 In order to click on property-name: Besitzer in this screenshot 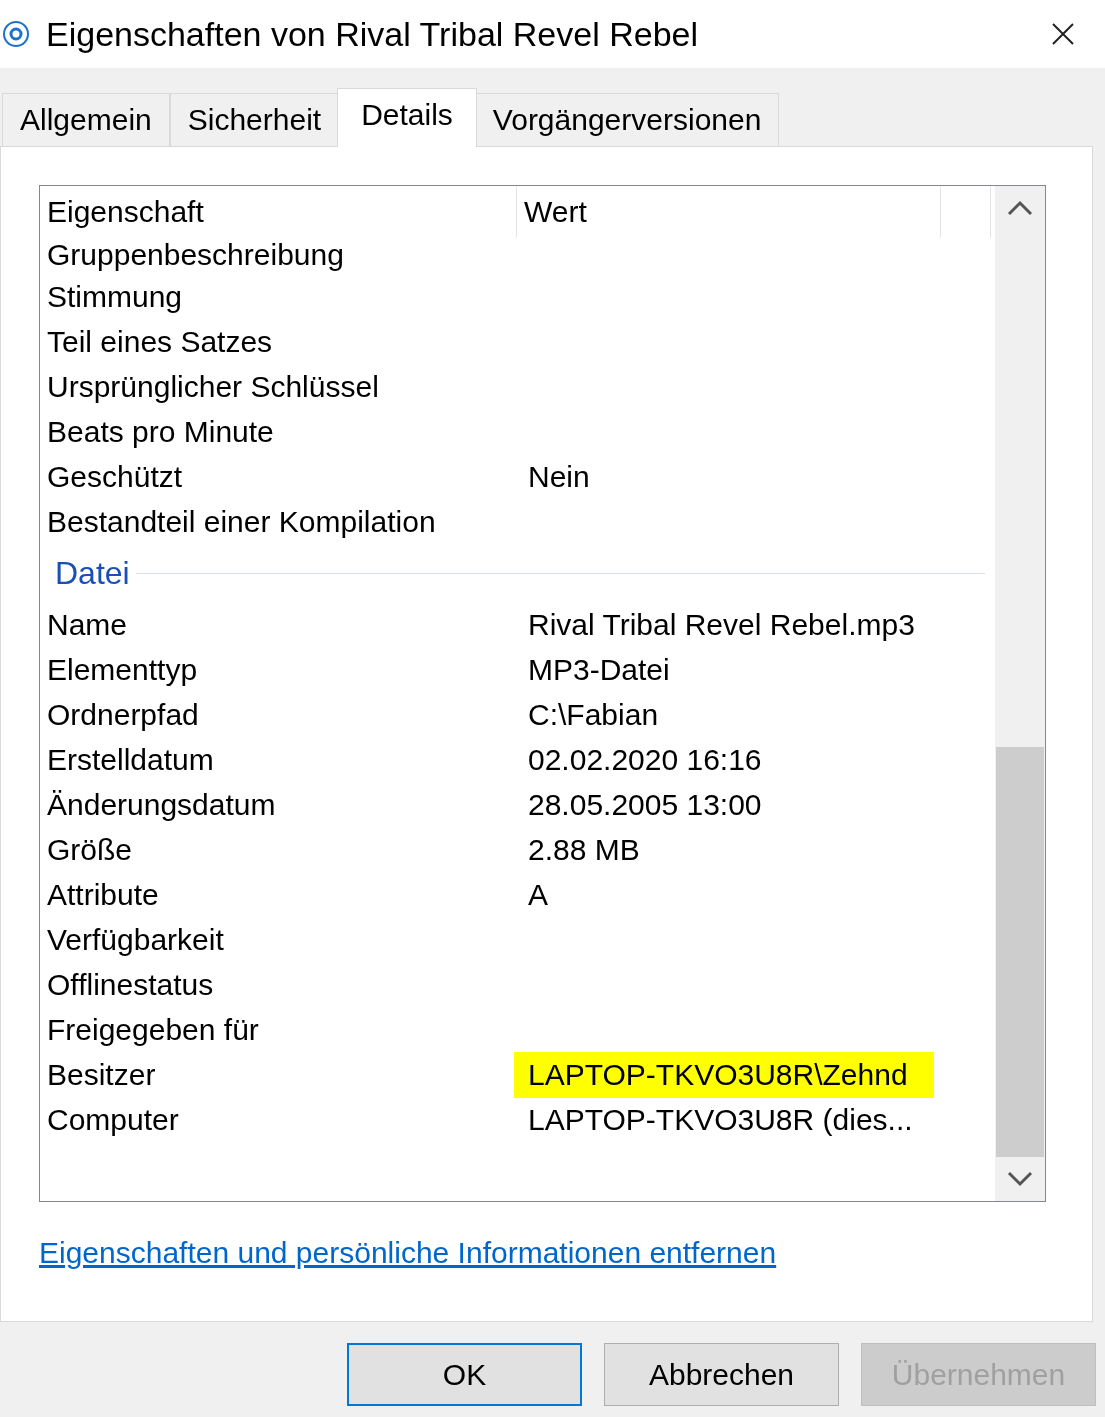, I will do `click(101, 1074)`.